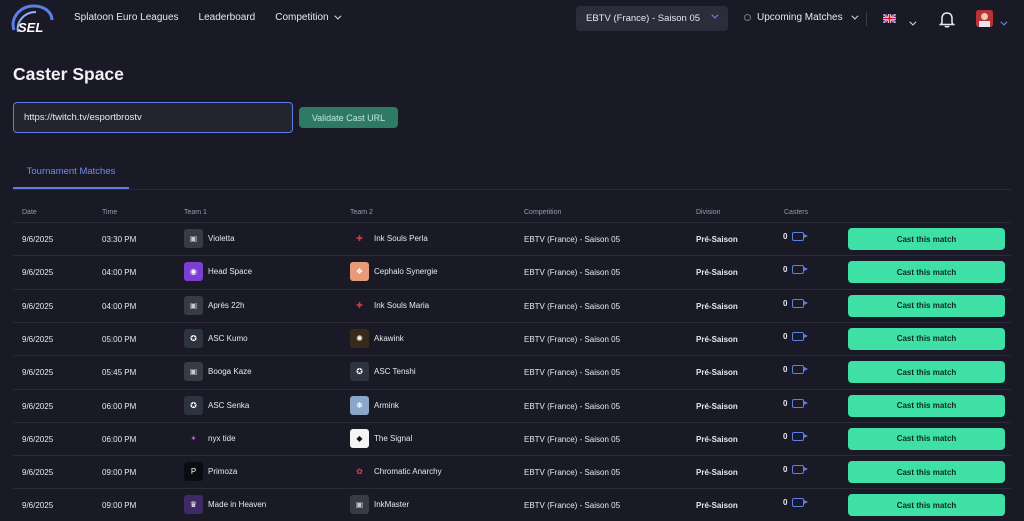 The height and width of the screenshot is (521, 1024). Describe the element at coordinates (801, 17) in the screenshot. I see `upcoming-matches-dropdown: Upcoming Matches` at that location.